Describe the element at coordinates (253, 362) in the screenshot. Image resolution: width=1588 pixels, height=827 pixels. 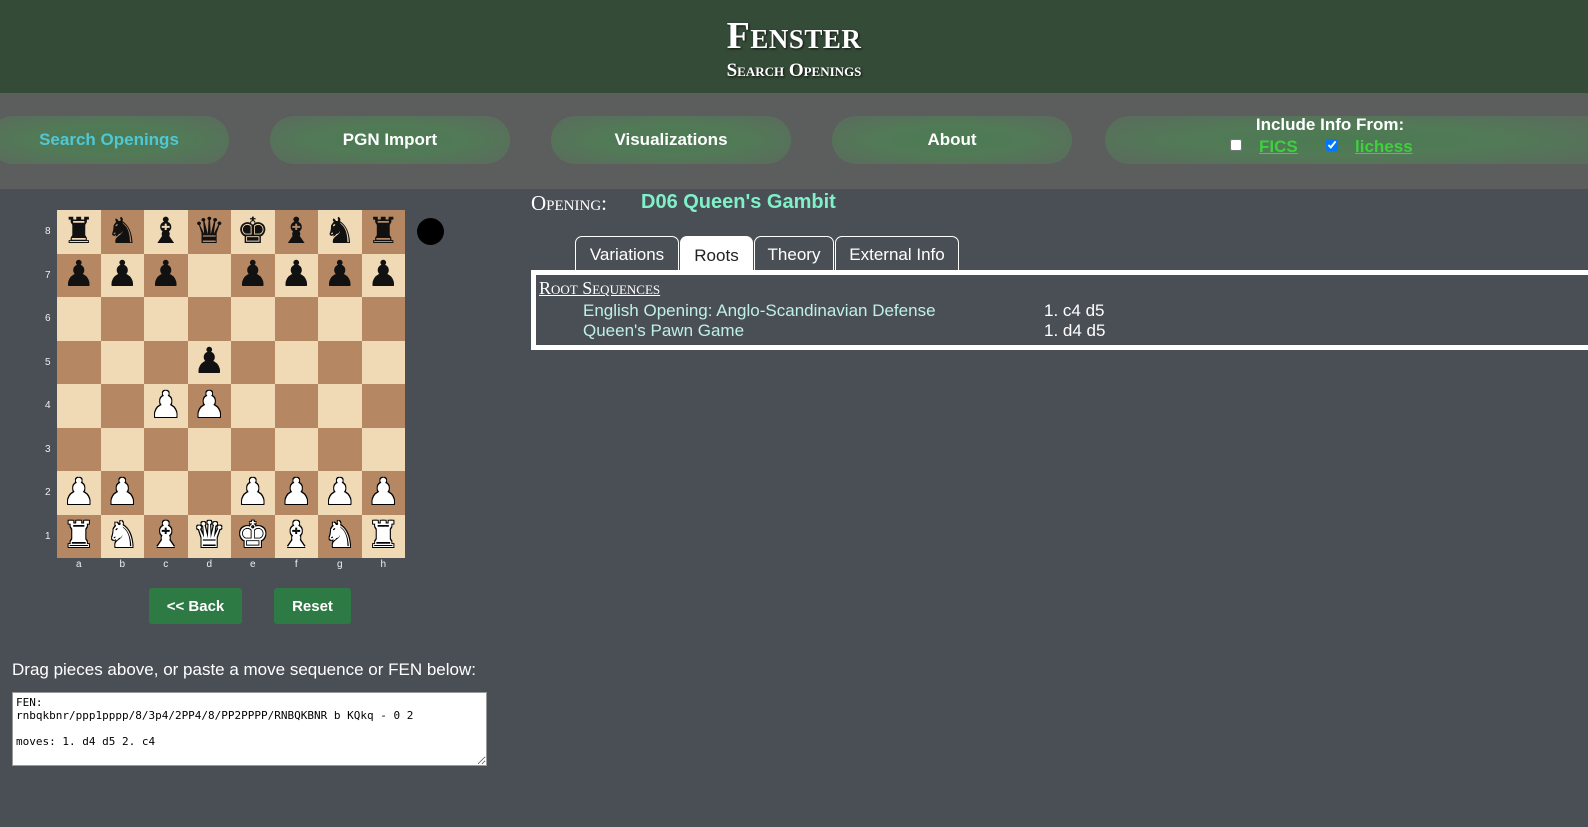
I see `square-e5` at that location.